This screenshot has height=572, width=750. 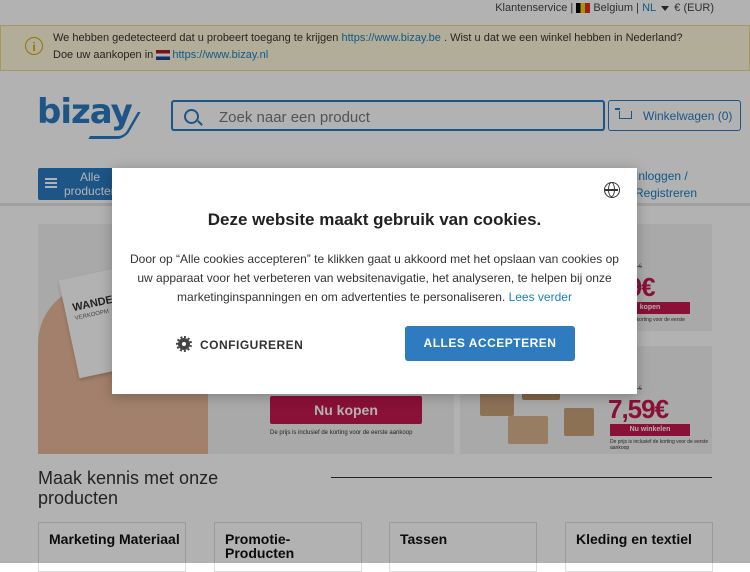 I want to click on gear-icon, so click(x=184, y=344).